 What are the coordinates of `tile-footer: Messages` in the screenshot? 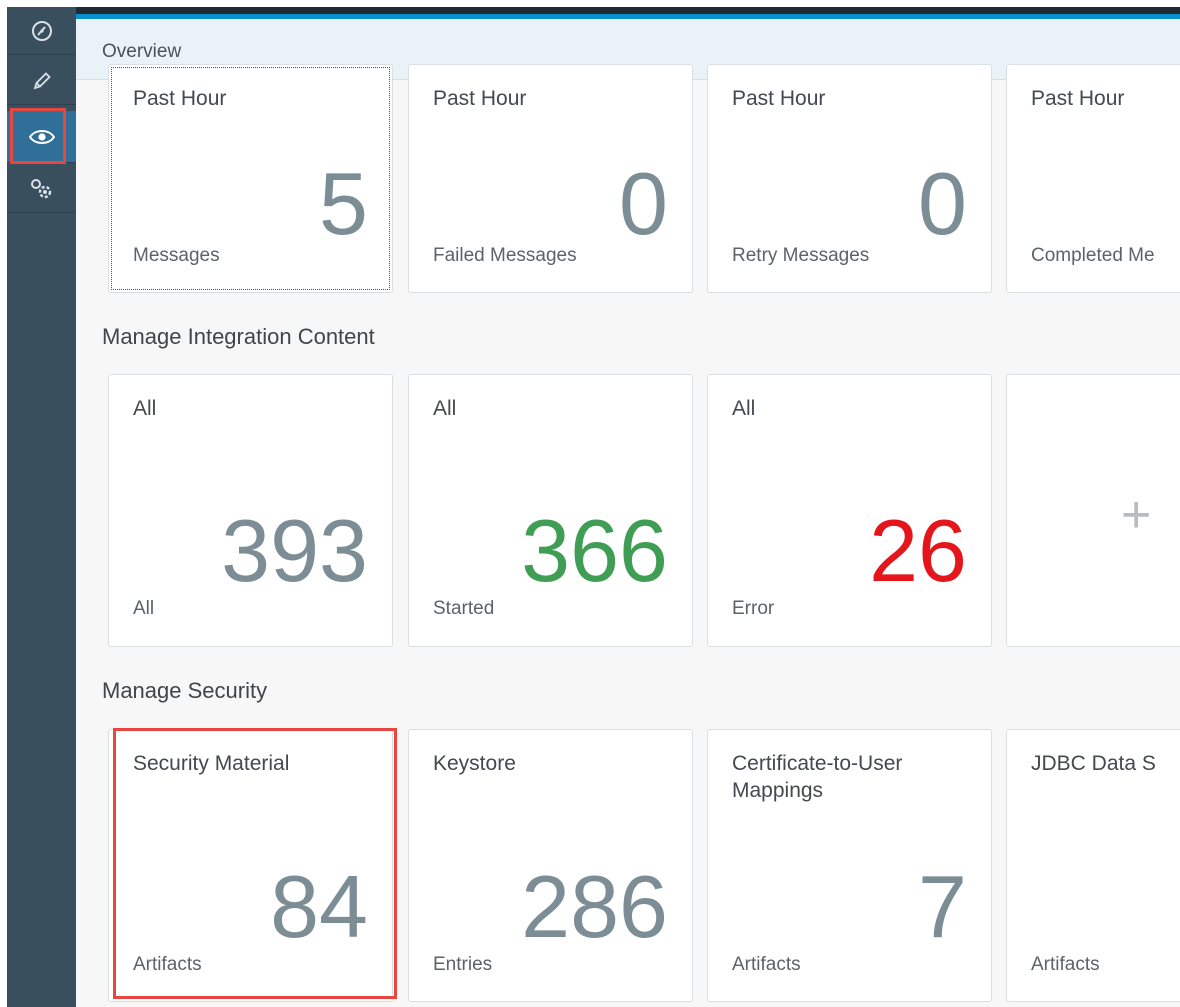 It's located at (176, 255).